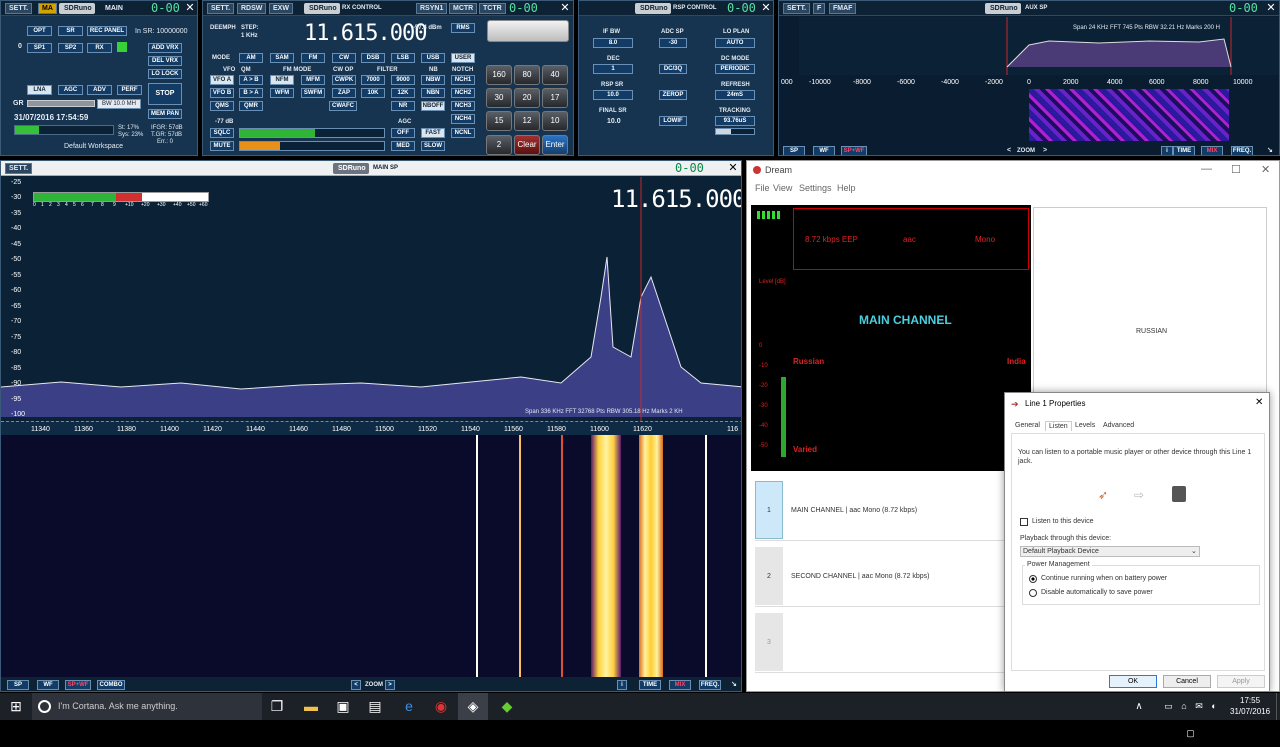 Image resolution: width=1280 pixels, height=747 pixels. I want to click on service-row-3: 3, so click(881, 642).